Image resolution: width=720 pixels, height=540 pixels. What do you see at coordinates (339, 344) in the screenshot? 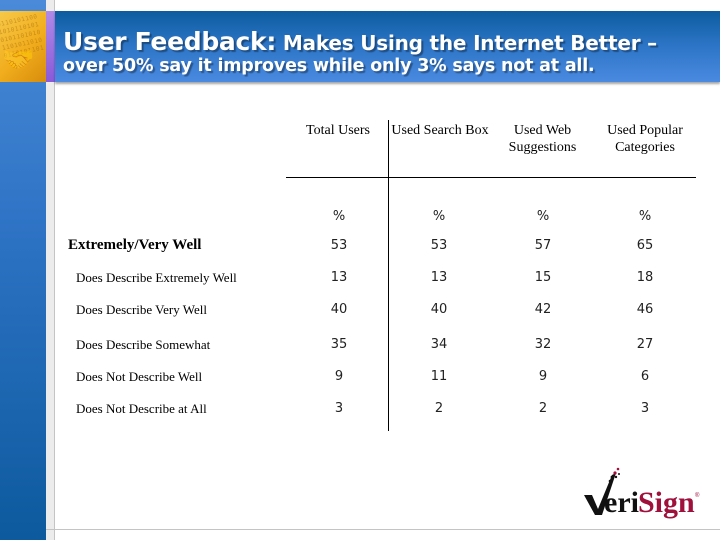
I see `table-cell: 35` at bounding box center [339, 344].